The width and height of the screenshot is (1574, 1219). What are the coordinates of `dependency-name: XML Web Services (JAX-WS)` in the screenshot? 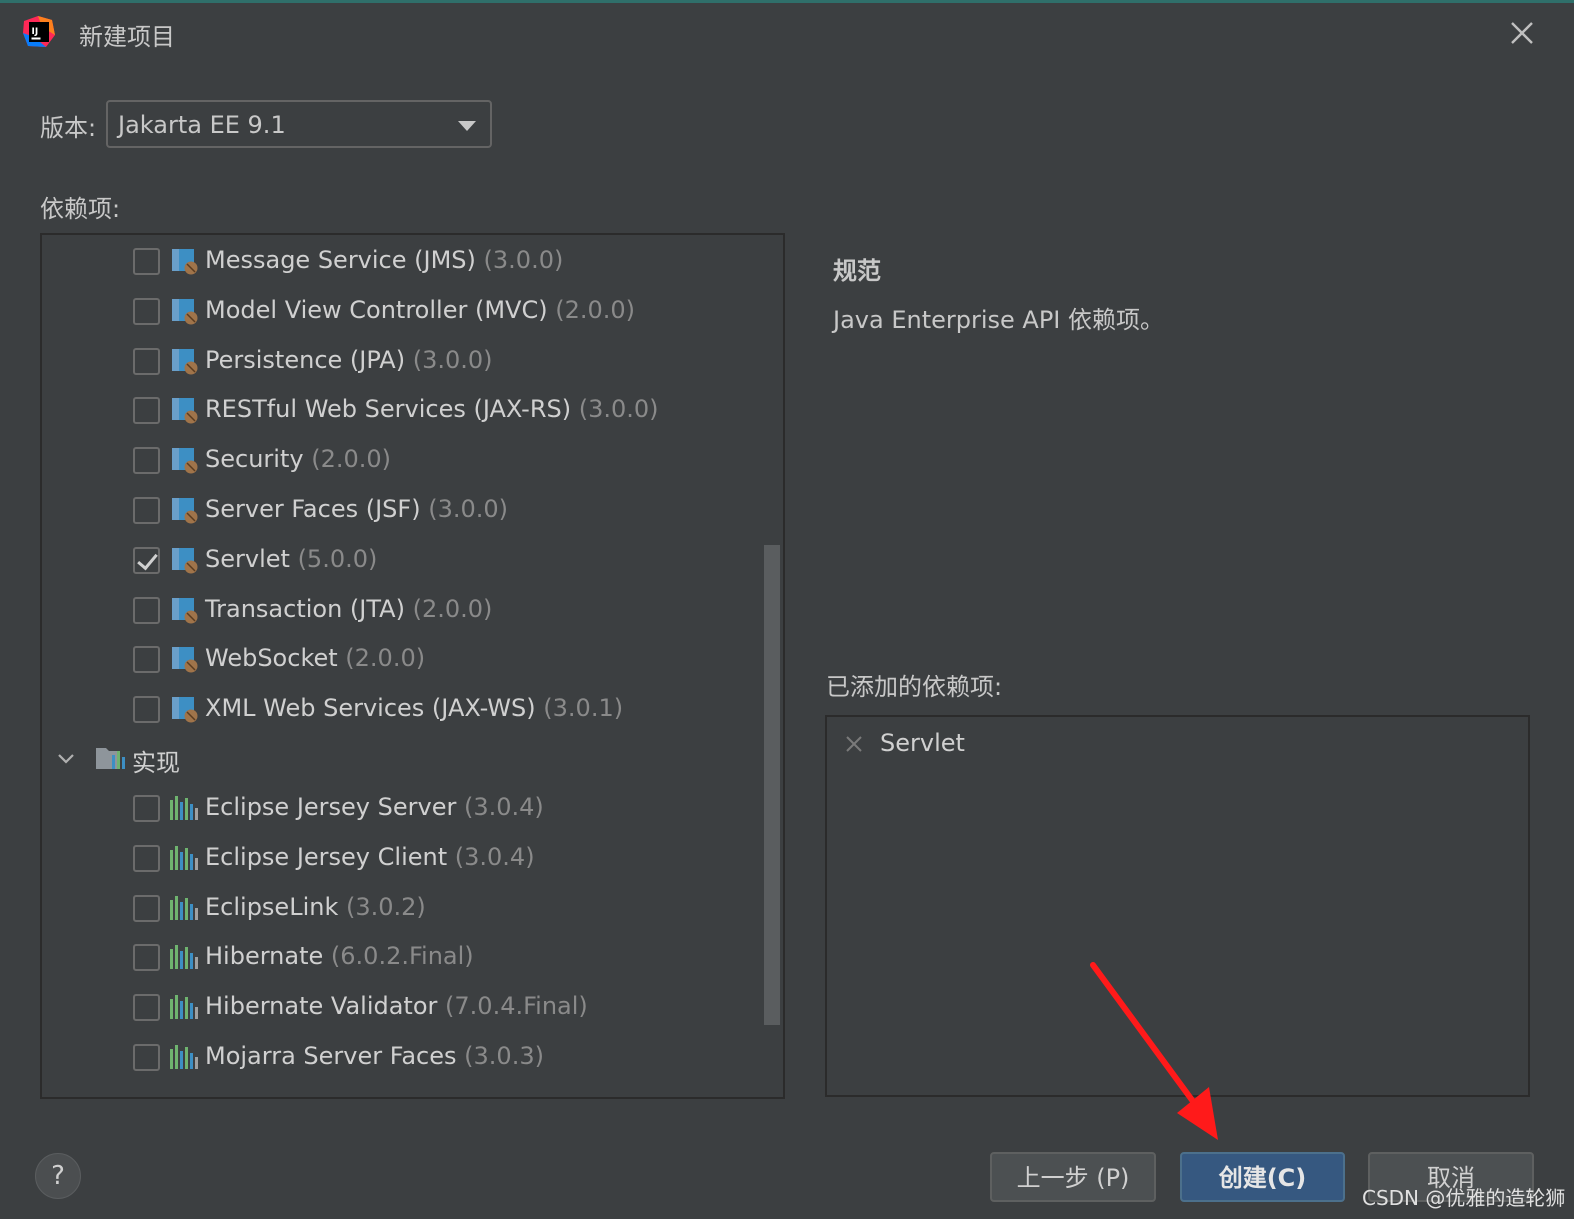 It's located at (370, 708).